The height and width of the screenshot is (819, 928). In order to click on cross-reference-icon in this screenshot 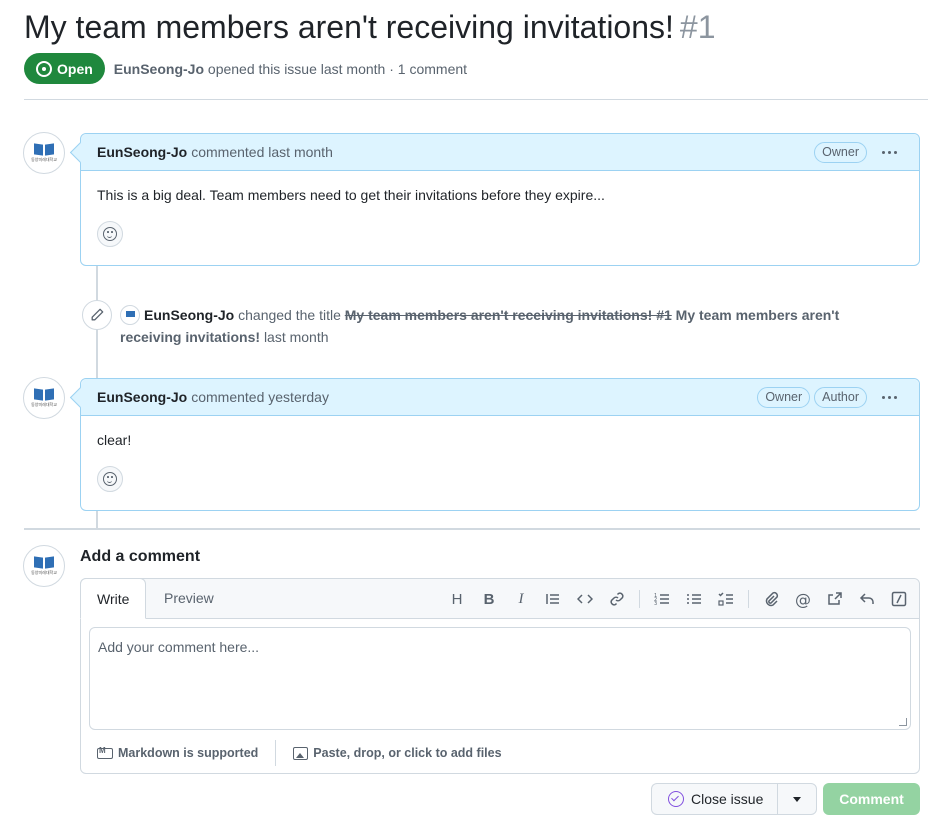, I will do `click(835, 599)`.